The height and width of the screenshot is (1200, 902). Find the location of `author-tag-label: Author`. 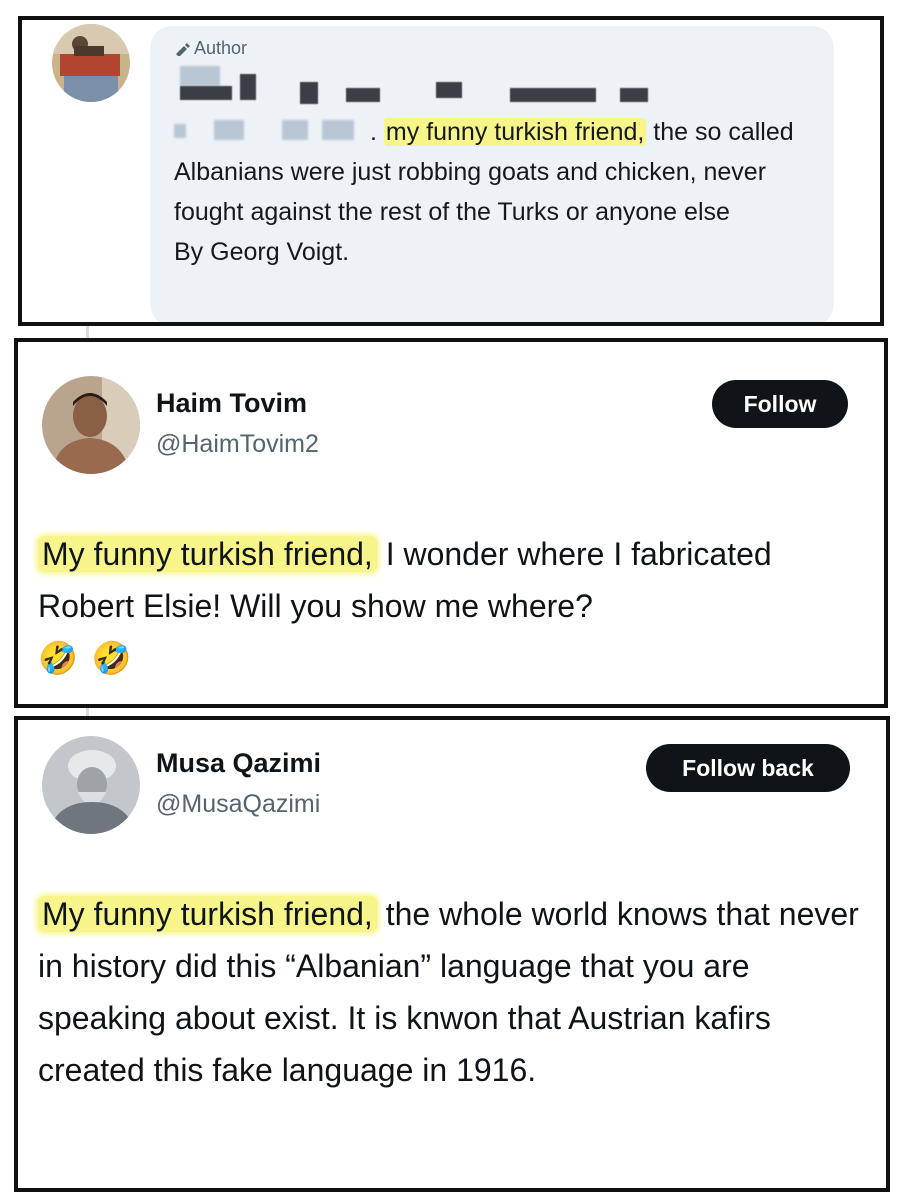

author-tag-label: Author is located at coordinates (221, 48).